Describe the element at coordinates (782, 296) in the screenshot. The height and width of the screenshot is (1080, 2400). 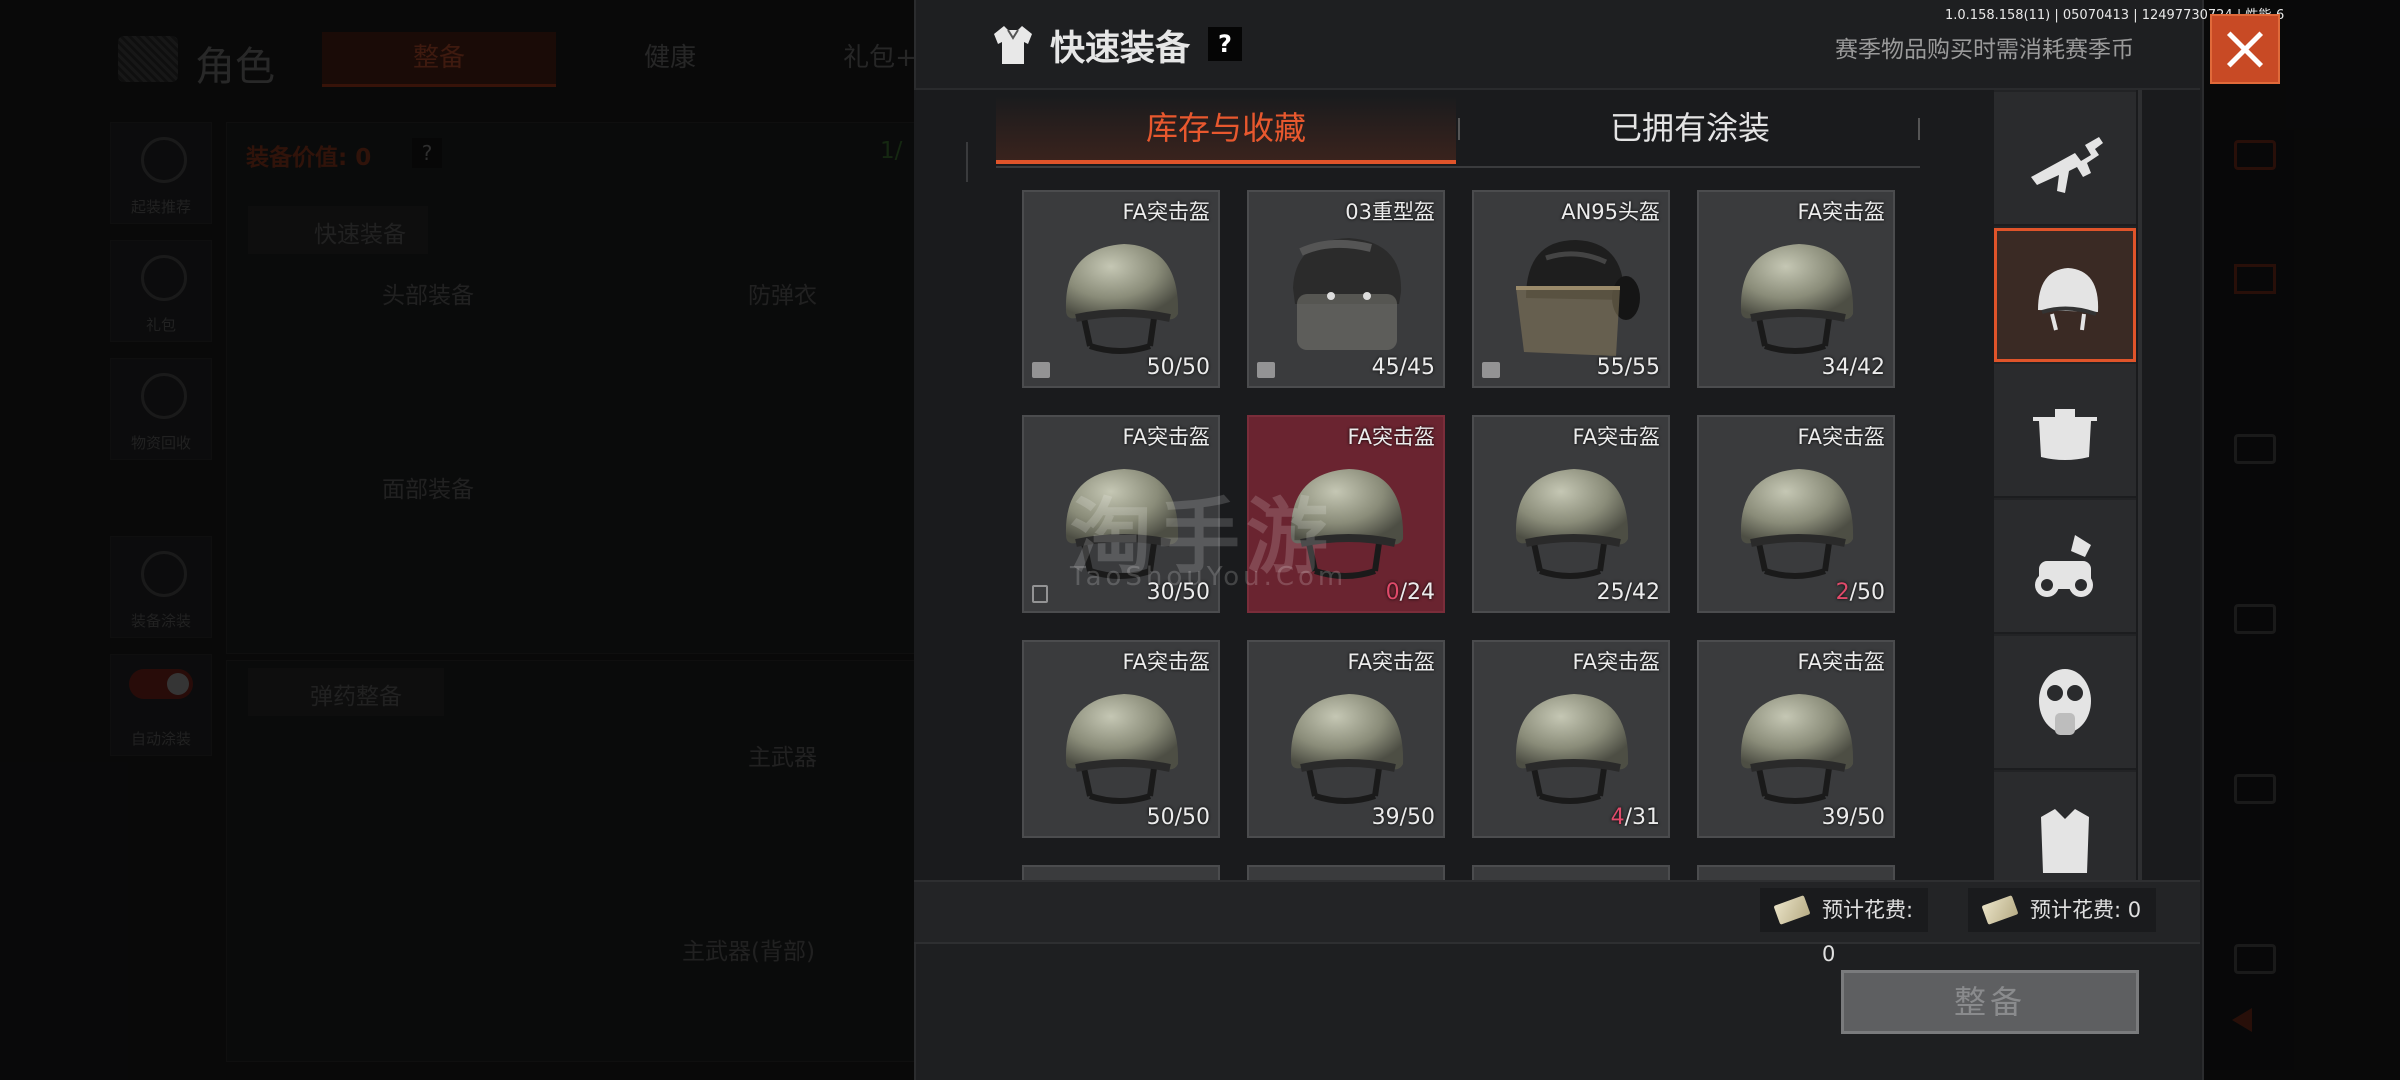
I see `bg-body-armor-label: 防弹衣` at that location.